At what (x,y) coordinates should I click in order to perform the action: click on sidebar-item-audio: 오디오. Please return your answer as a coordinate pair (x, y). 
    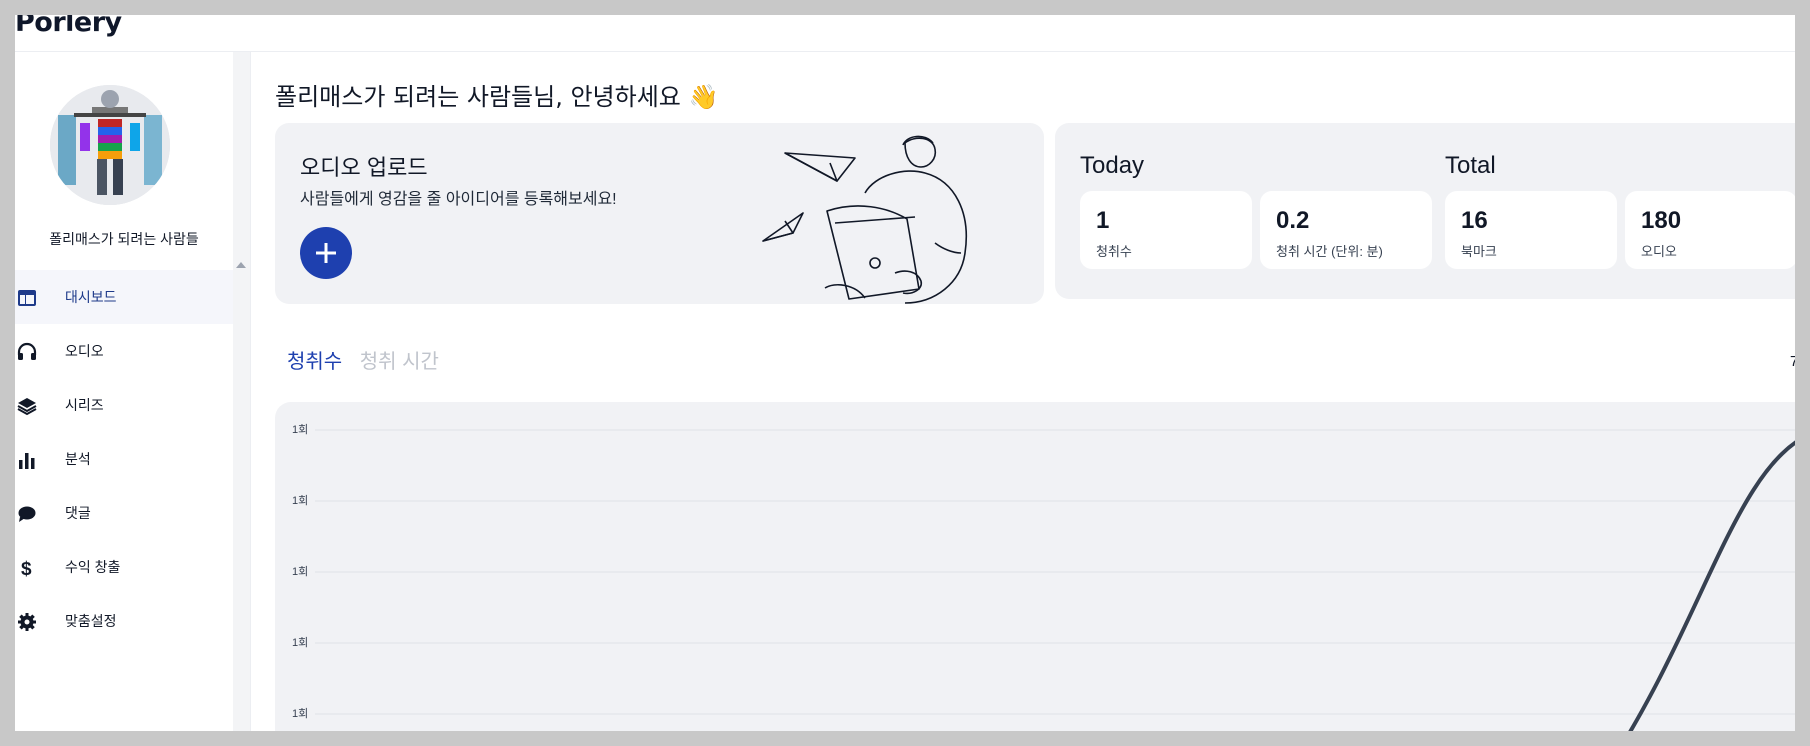
    Looking at the image, I should click on (124, 351).